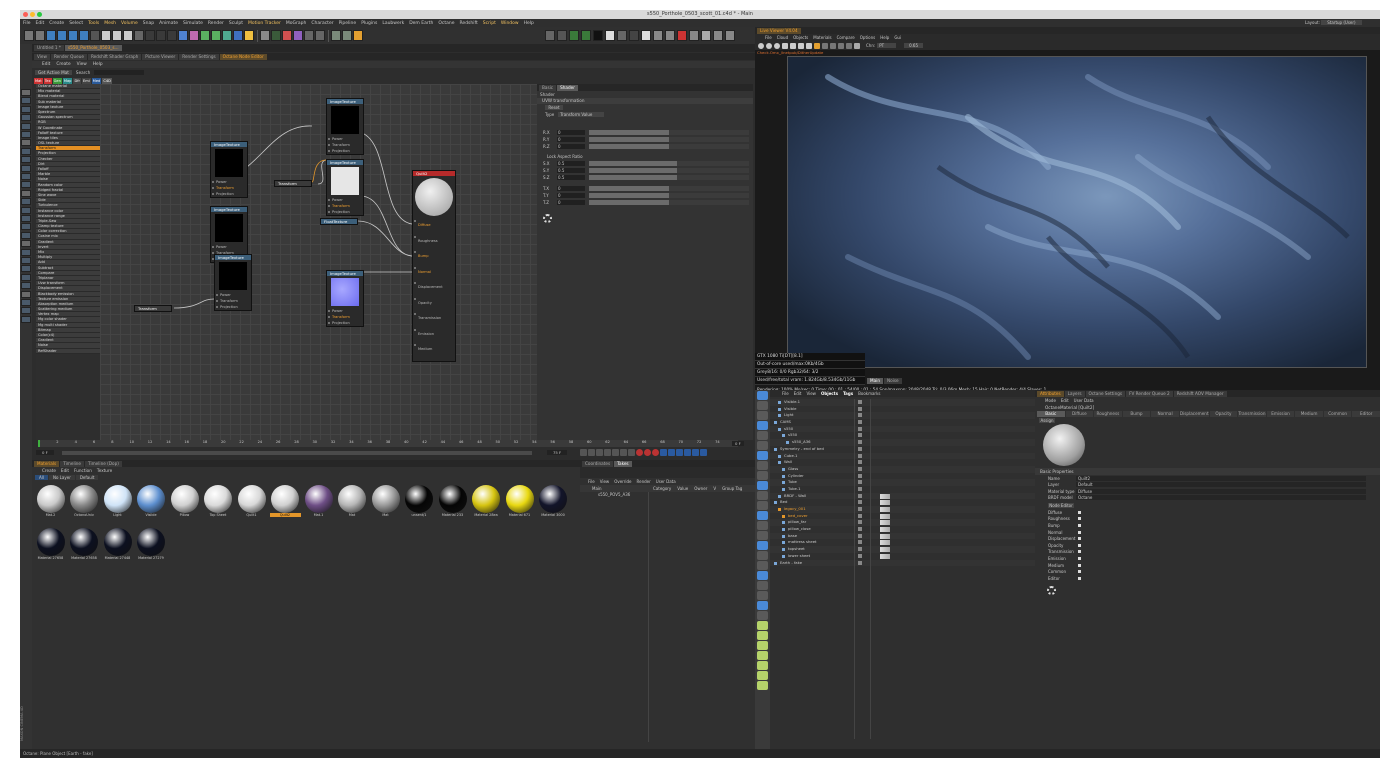 The image size is (1400, 784). What do you see at coordinates (345, 126) in the screenshot?
I see `image-texture-node: ImageTexturePowerTransformProjection` at bounding box center [345, 126].